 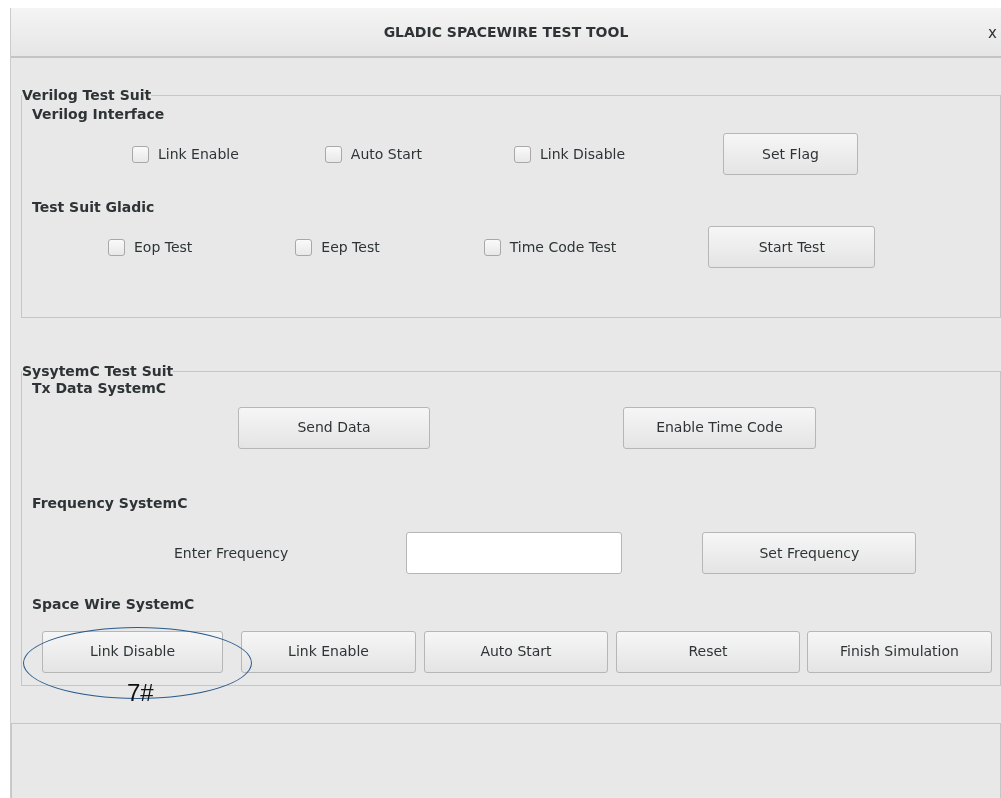 I want to click on checkbox: Time Code Test, so click(x=550, y=247).